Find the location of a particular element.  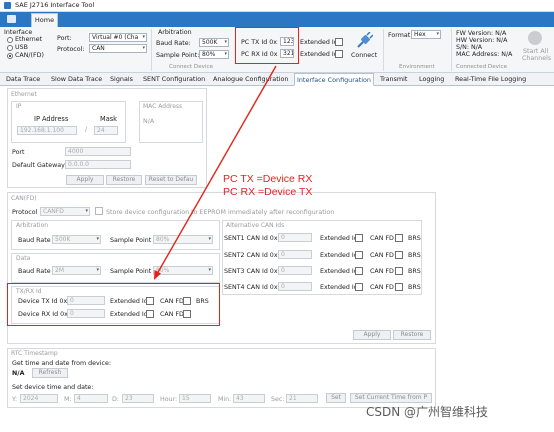

sent3-ext-checkbox is located at coordinates (359, 271).